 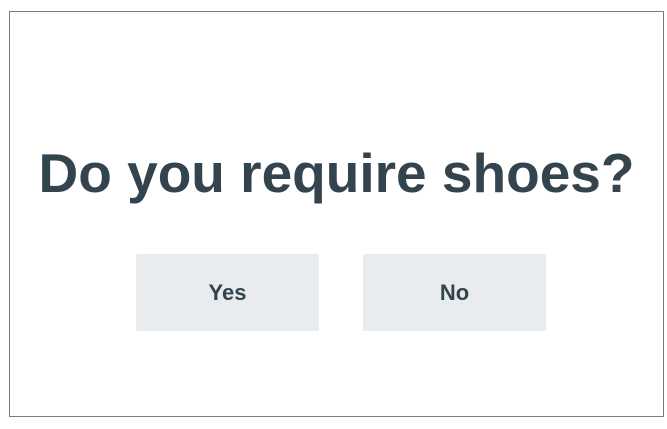 What do you see at coordinates (336, 173) in the screenshot?
I see `question-heading: Do you require shoes?` at bounding box center [336, 173].